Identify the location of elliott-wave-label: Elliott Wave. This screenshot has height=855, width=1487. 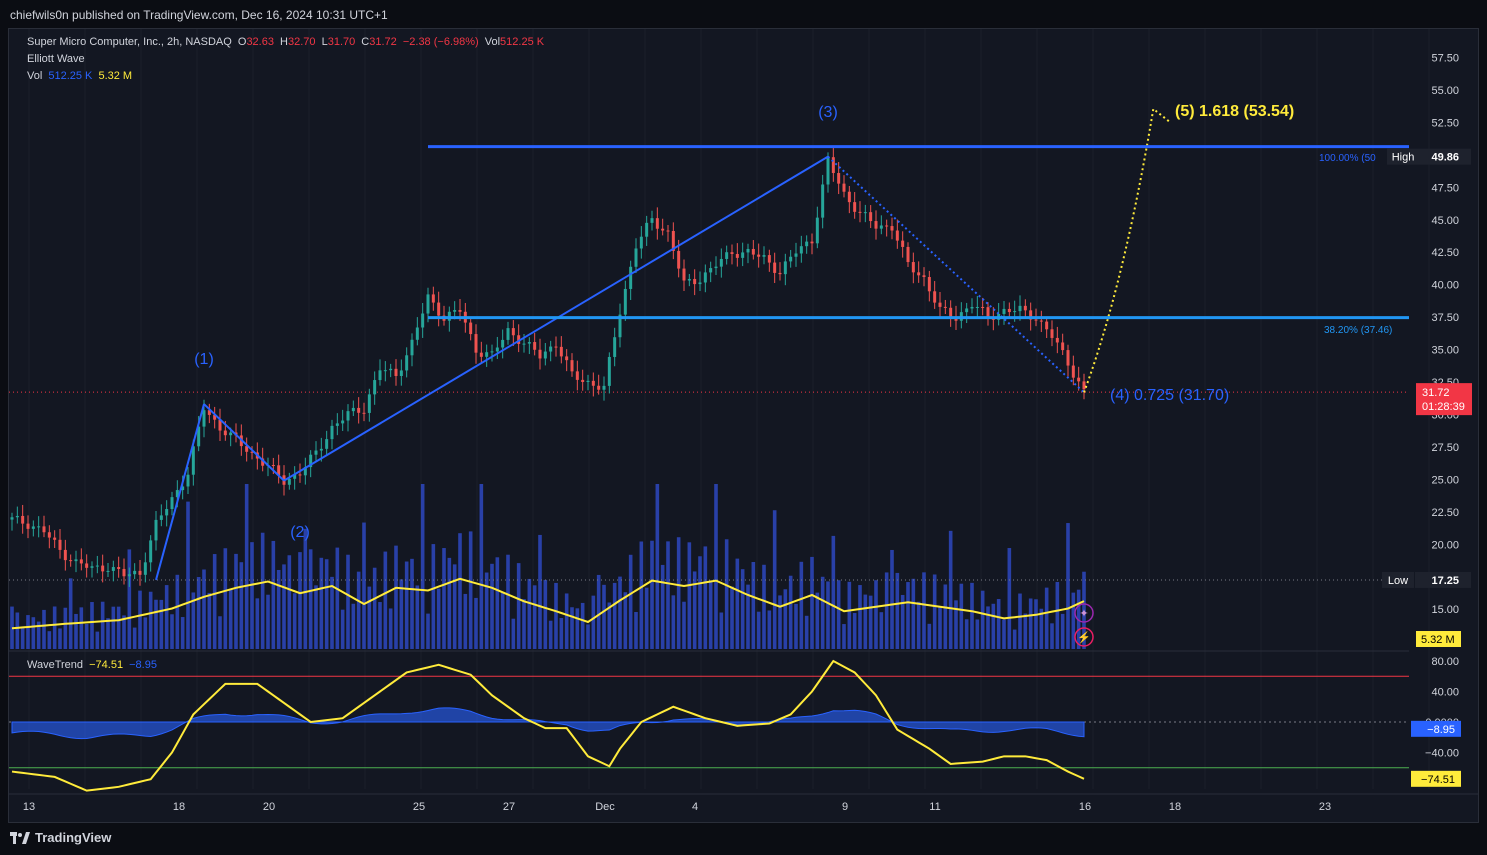
(56, 59).